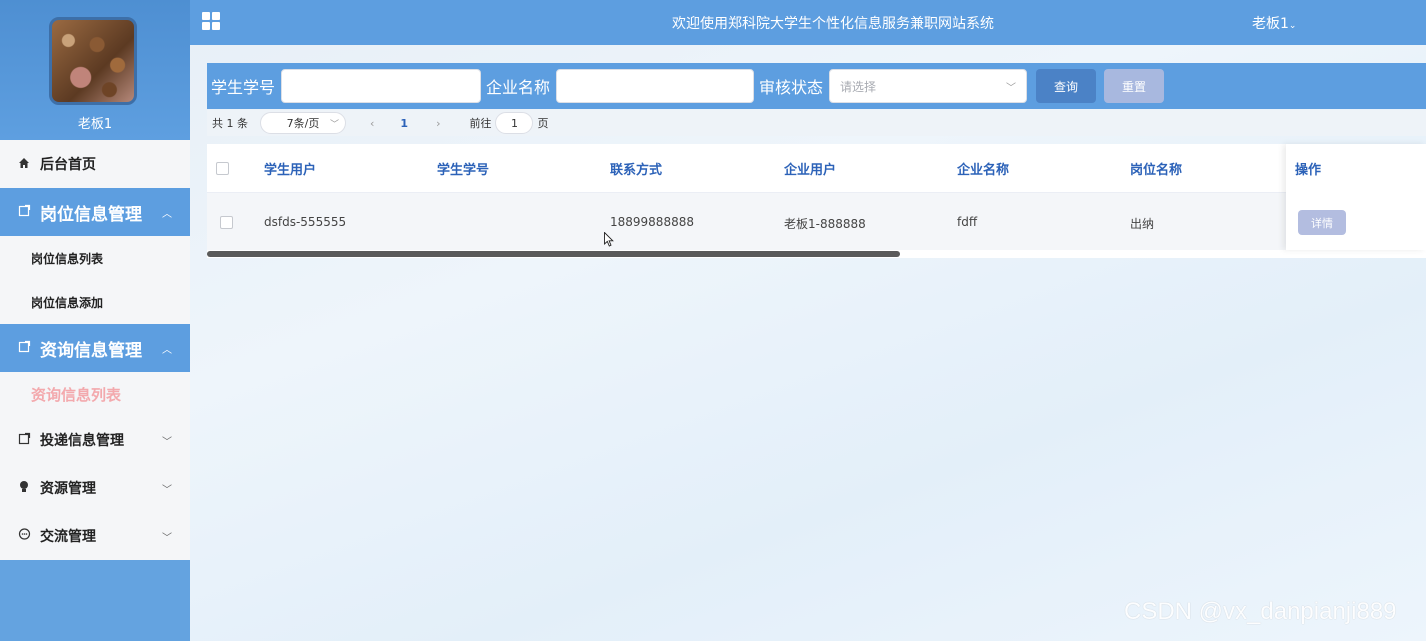  Describe the element at coordinates (372, 123) in the screenshot. I see `prev-page-icon: ‹` at that location.